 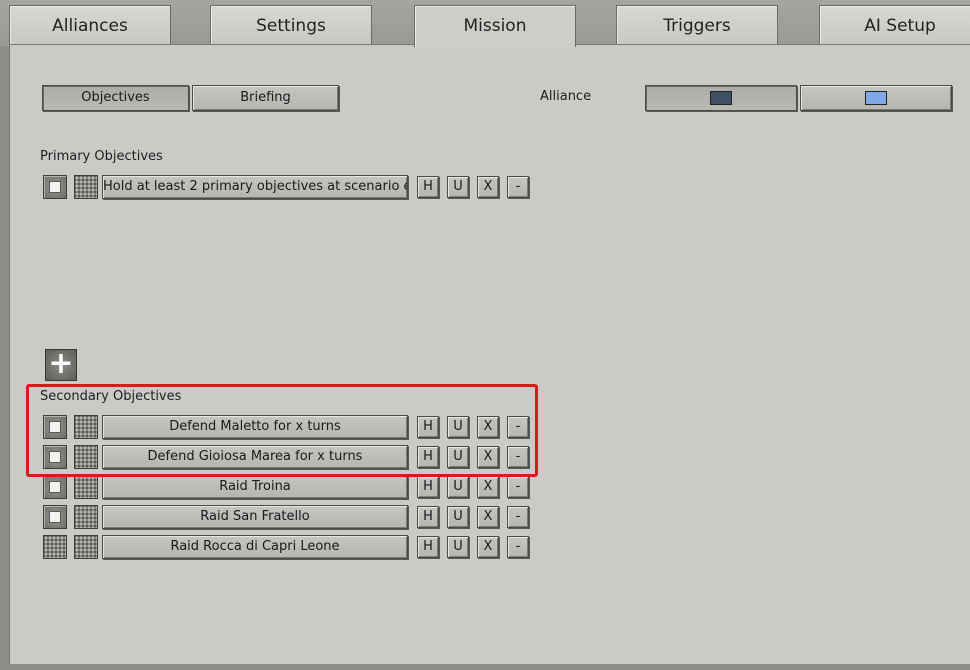 I want to click on alliance-1-button, so click(x=721, y=98).